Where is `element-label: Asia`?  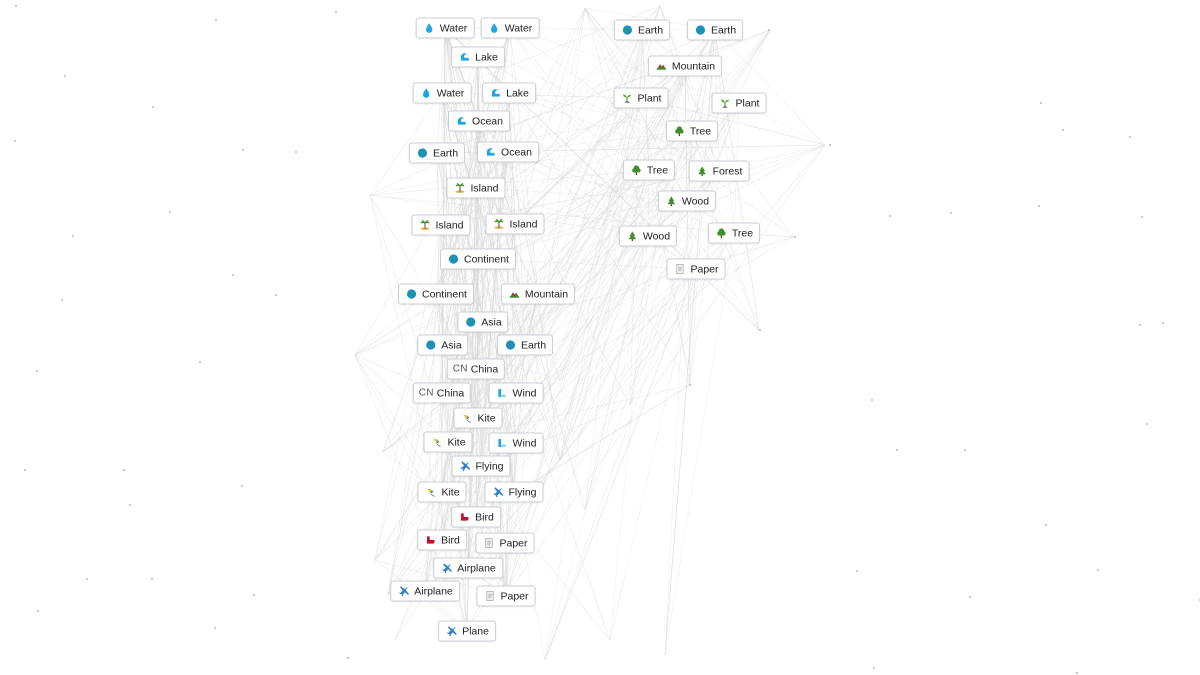
element-label: Asia is located at coordinates (491, 322).